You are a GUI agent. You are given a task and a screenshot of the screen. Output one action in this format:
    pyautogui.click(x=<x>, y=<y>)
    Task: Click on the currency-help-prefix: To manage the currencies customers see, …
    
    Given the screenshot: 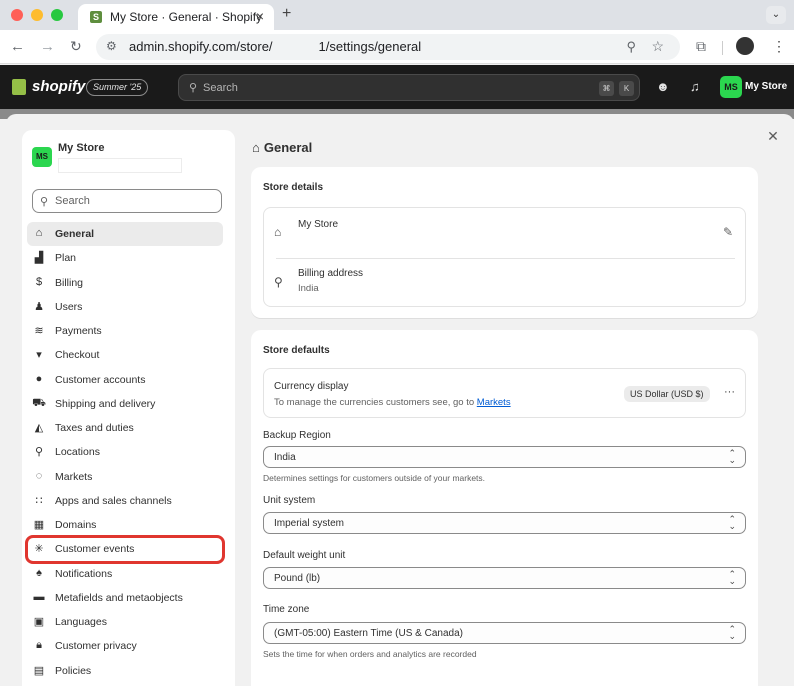 What is the action you would take?
    pyautogui.click(x=374, y=402)
    